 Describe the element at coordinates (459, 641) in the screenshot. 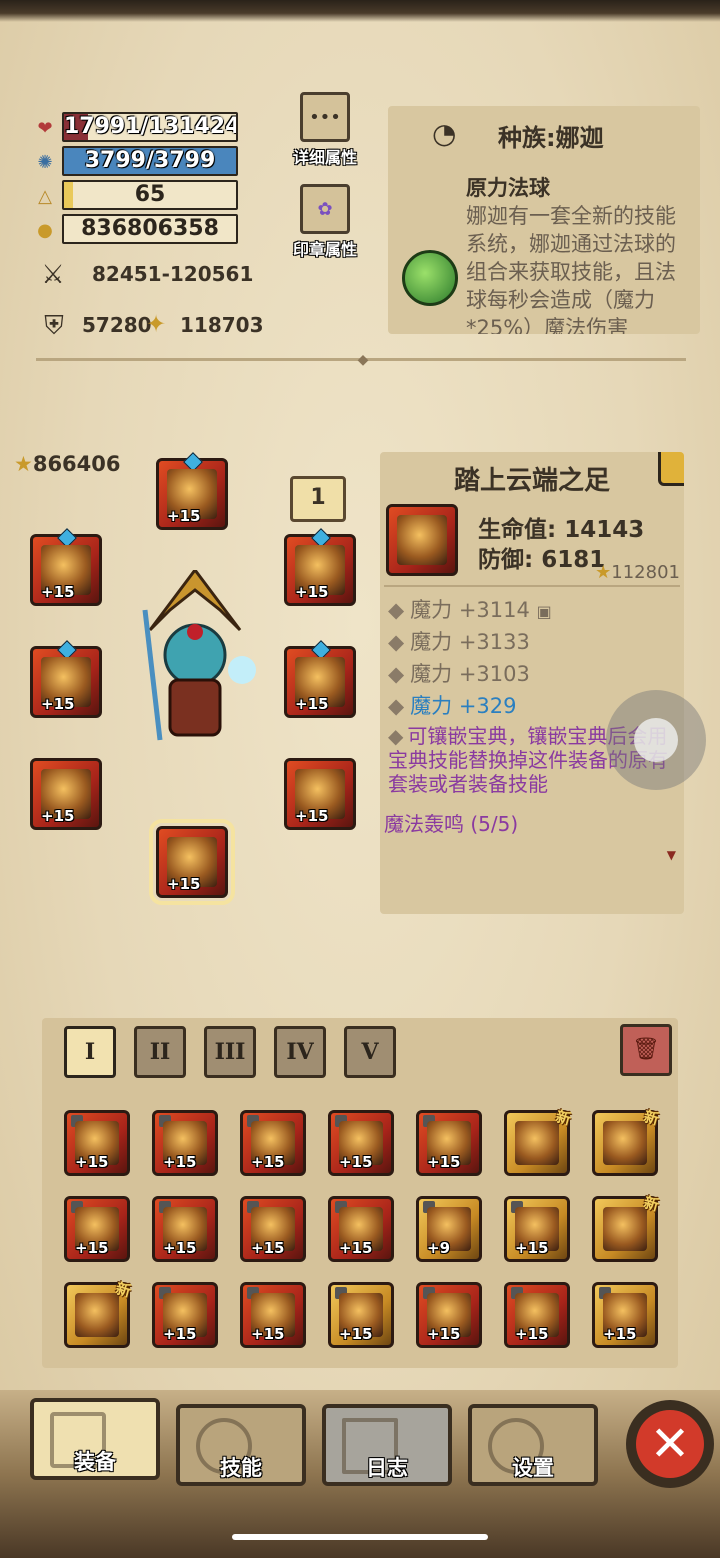

I see `affix-row: ◆ 魔力 +3133` at that location.